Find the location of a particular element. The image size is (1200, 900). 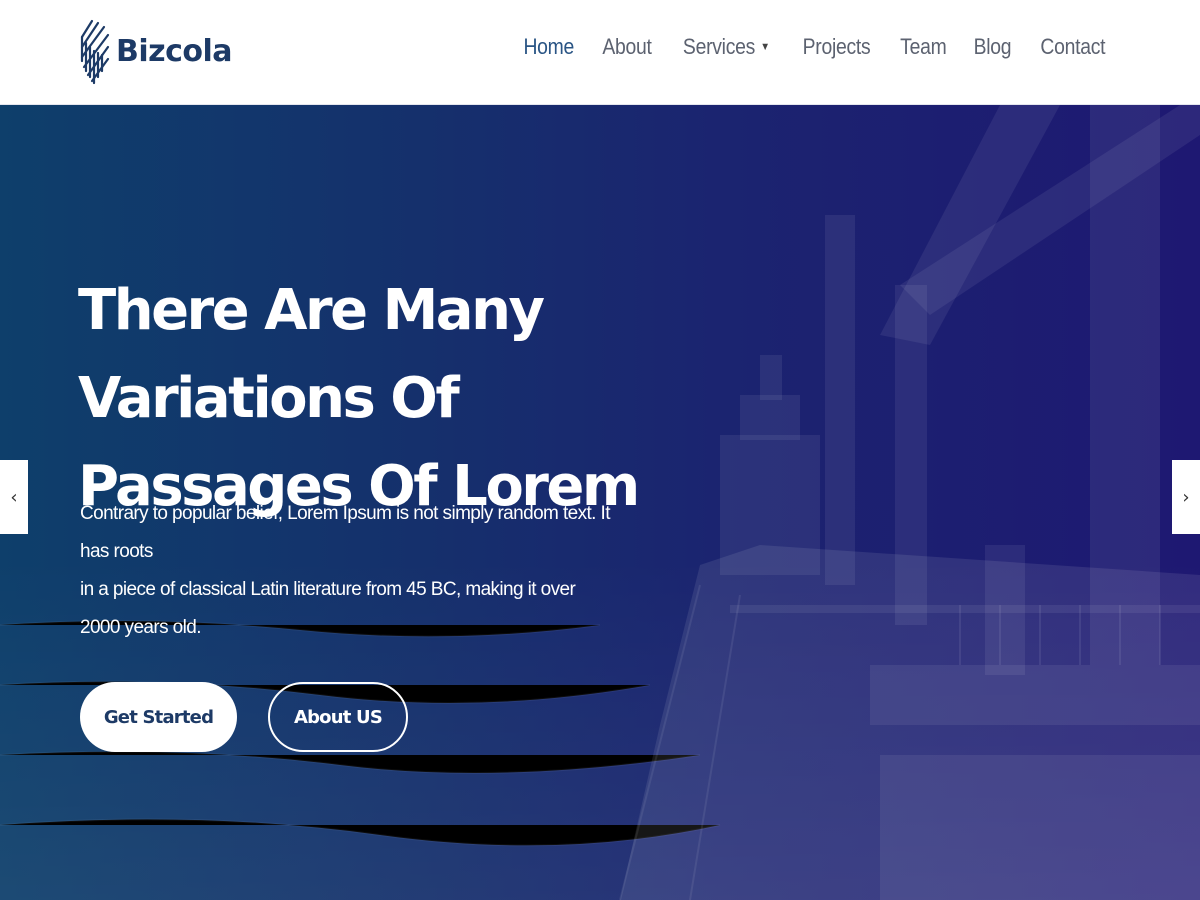

nav-team: Team is located at coordinates (923, 47).